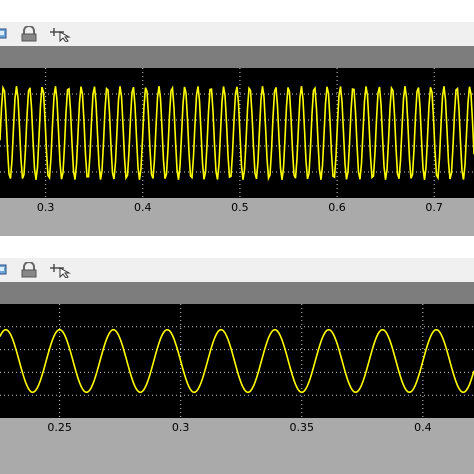  What do you see at coordinates (240, 207) in the screenshot?
I see `x-tick-label: 0.5` at bounding box center [240, 207].